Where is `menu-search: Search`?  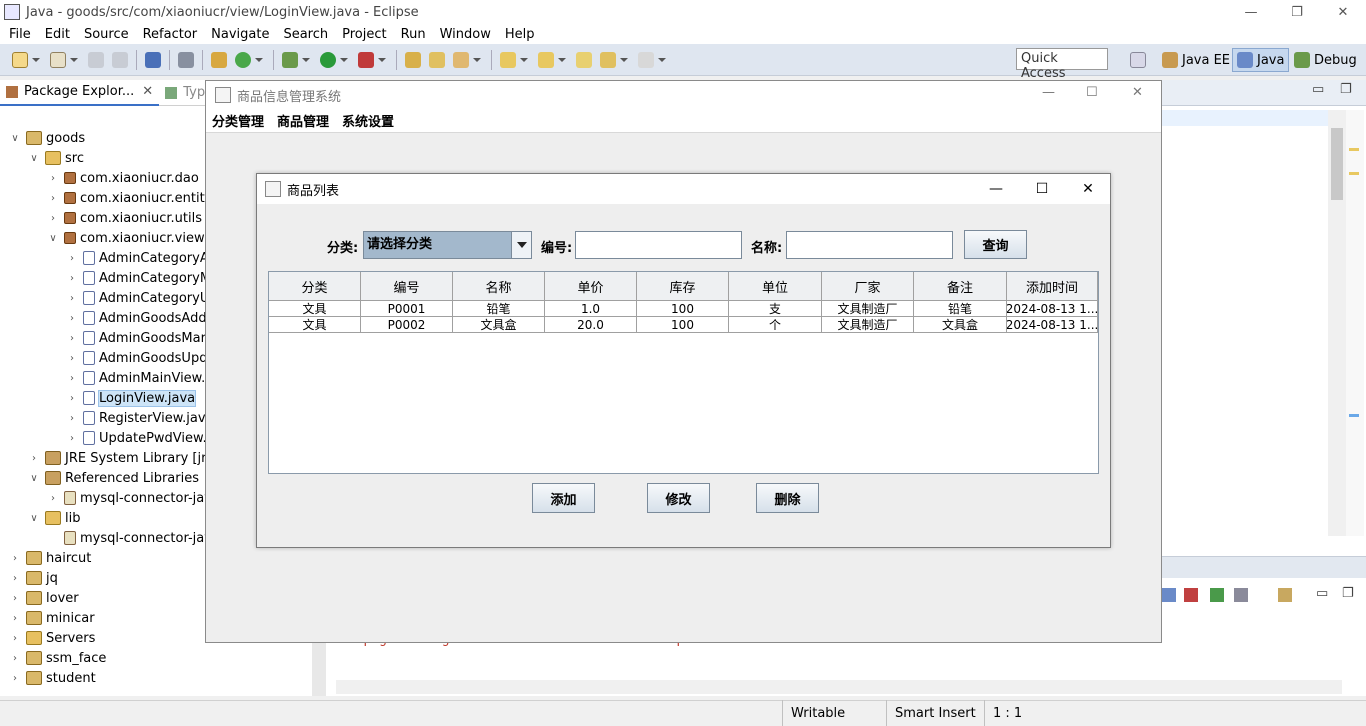 menu-search: Search is located at coordinates (305, 34).